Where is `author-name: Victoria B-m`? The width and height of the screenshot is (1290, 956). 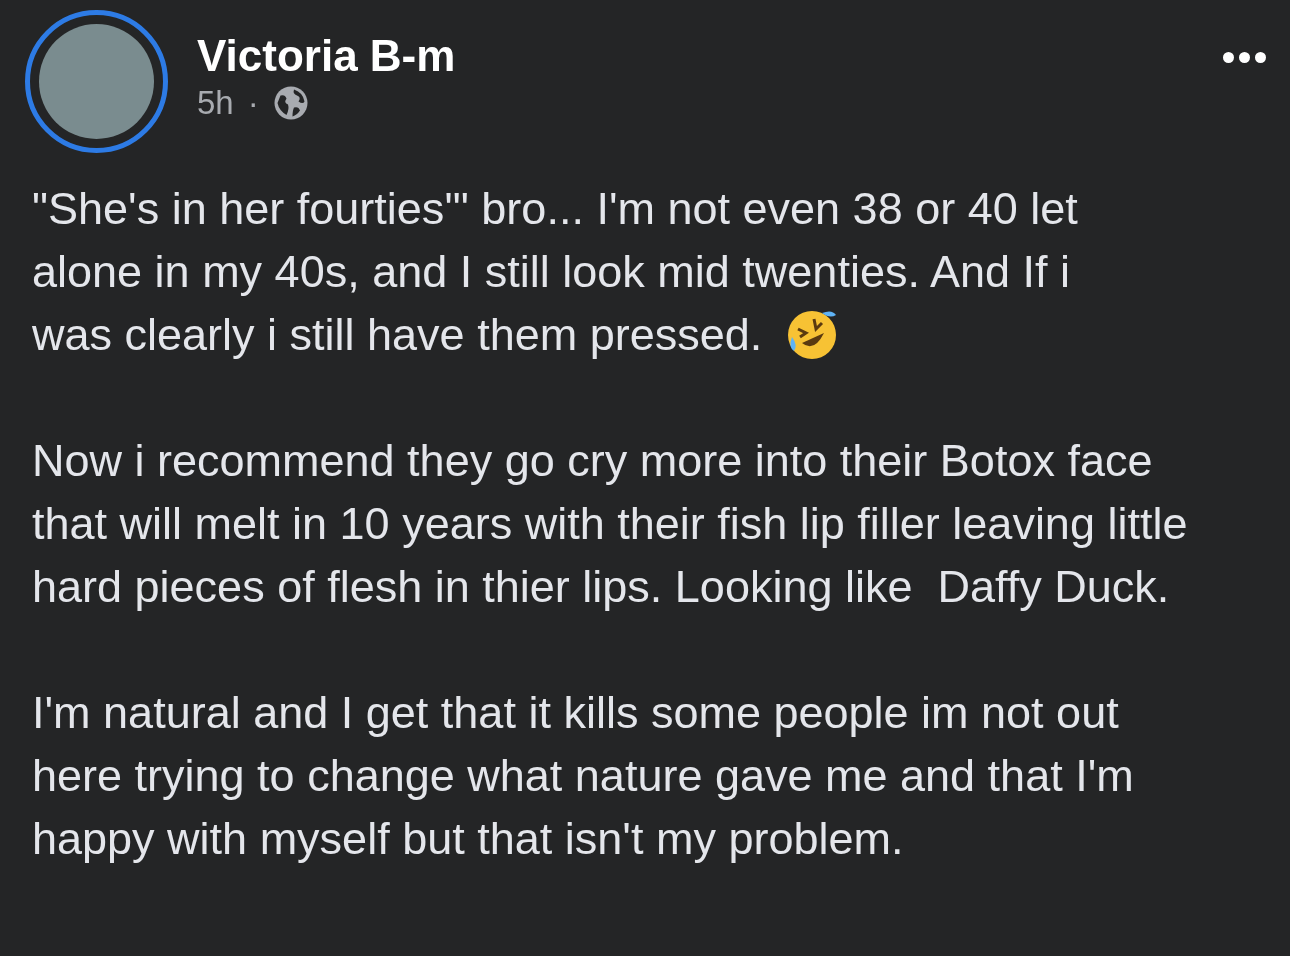 author-name: Victoria B-m is located at coordinates (708, 56).